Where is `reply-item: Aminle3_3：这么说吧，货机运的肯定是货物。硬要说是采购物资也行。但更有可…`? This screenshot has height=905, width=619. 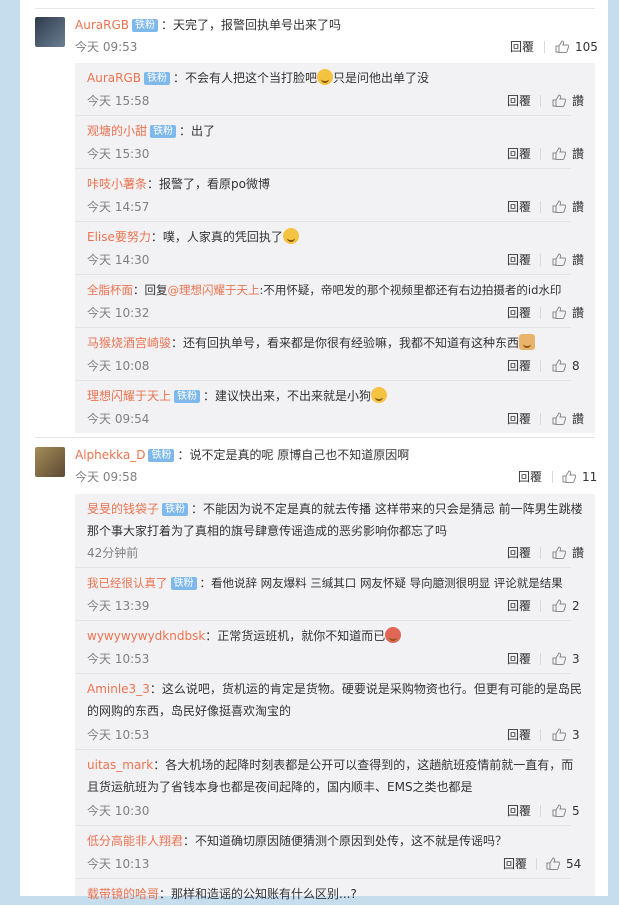
reply-item: Aminle3_3：这么说吧，货机运的肯定是货物。硬要说是采购物资也行。但更有可… is located at coordinates (337, 700).